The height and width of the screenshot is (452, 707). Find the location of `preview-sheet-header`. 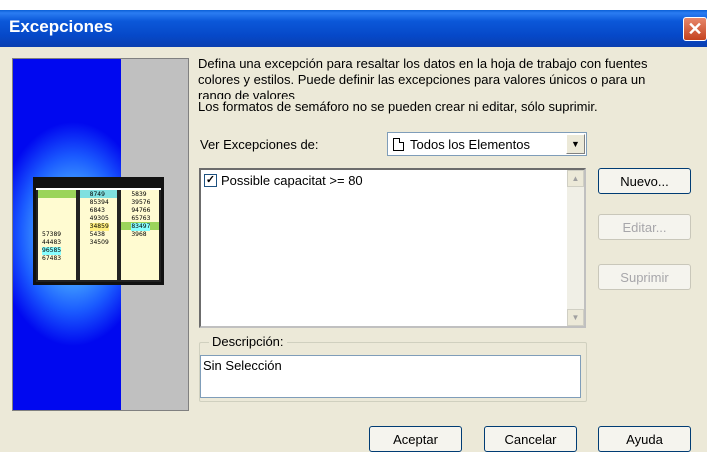

preview-sheet-header is located at coordinates (98, 185).